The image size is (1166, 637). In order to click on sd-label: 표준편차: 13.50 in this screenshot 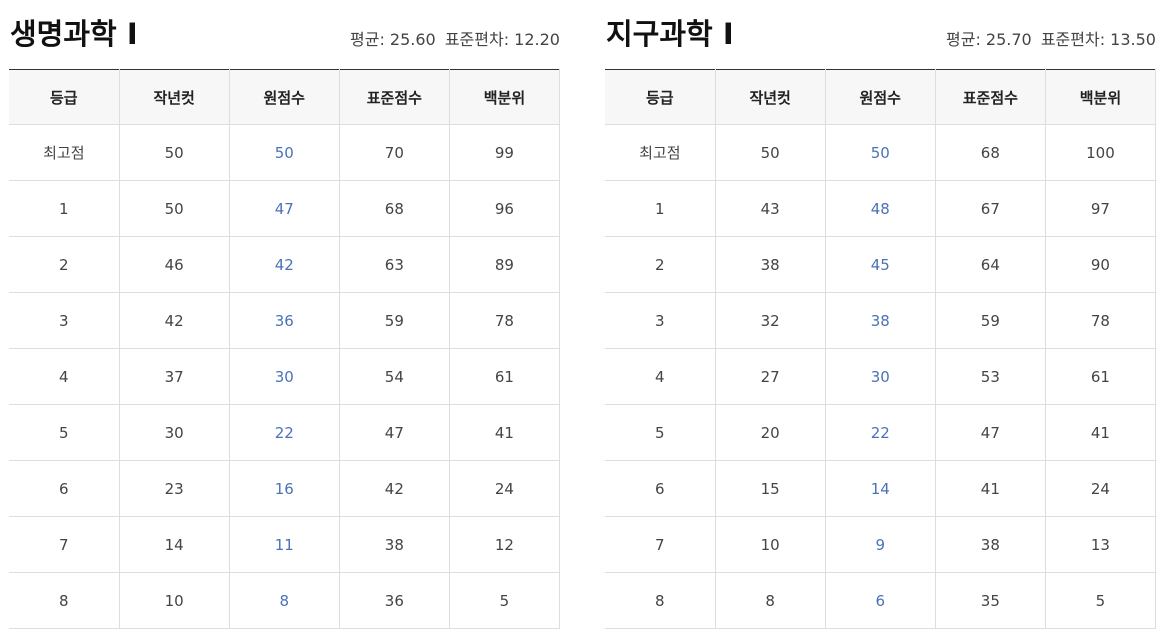, I will do `click(1098, 39)`.